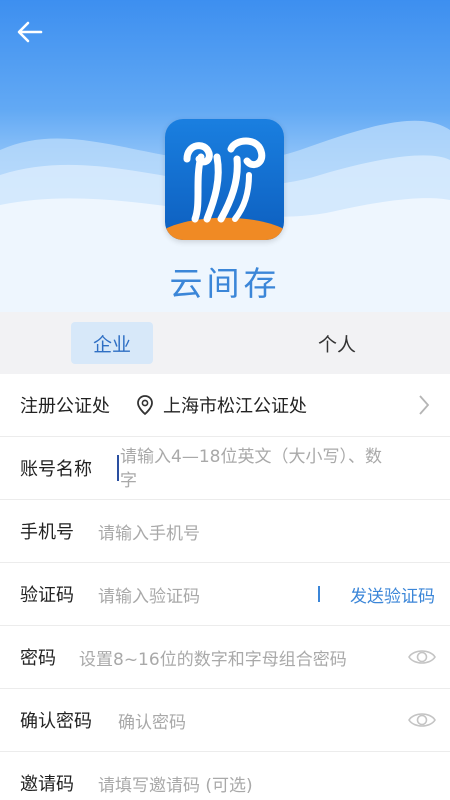  What do you see at coordinates (38, 658) in the screenshot?
I see `password-label: 密码` at bounding box center [38, 658].